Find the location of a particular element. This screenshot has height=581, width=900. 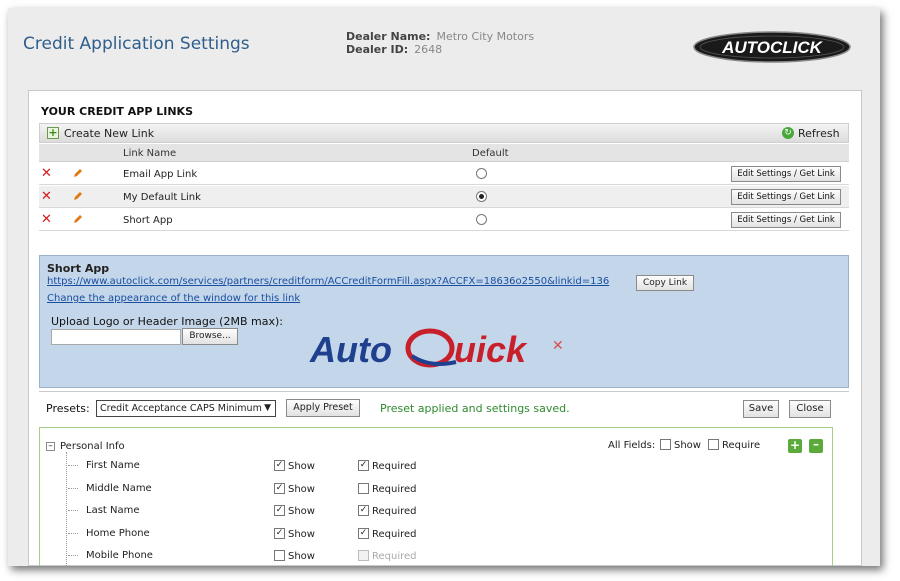

dealer-id-value: 2648 is located at coordinates (428, 49).